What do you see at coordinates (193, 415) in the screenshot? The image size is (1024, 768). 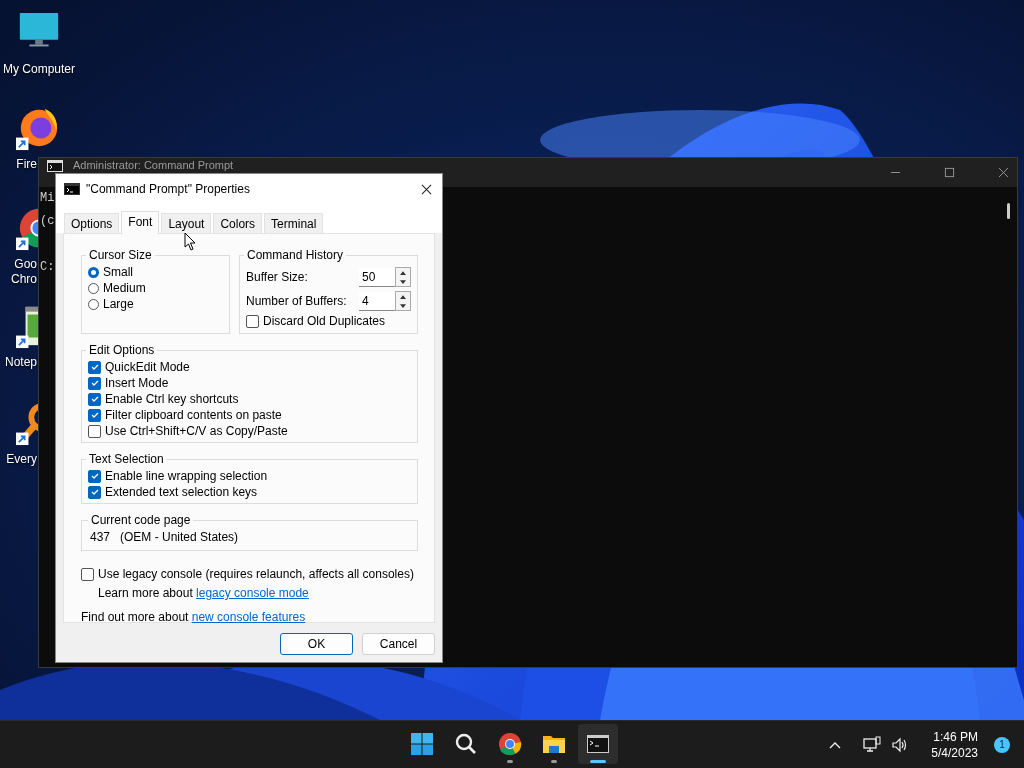 I see `checkbox-label: Filter clipboard contents on paste` at bounding box center [193, 415].